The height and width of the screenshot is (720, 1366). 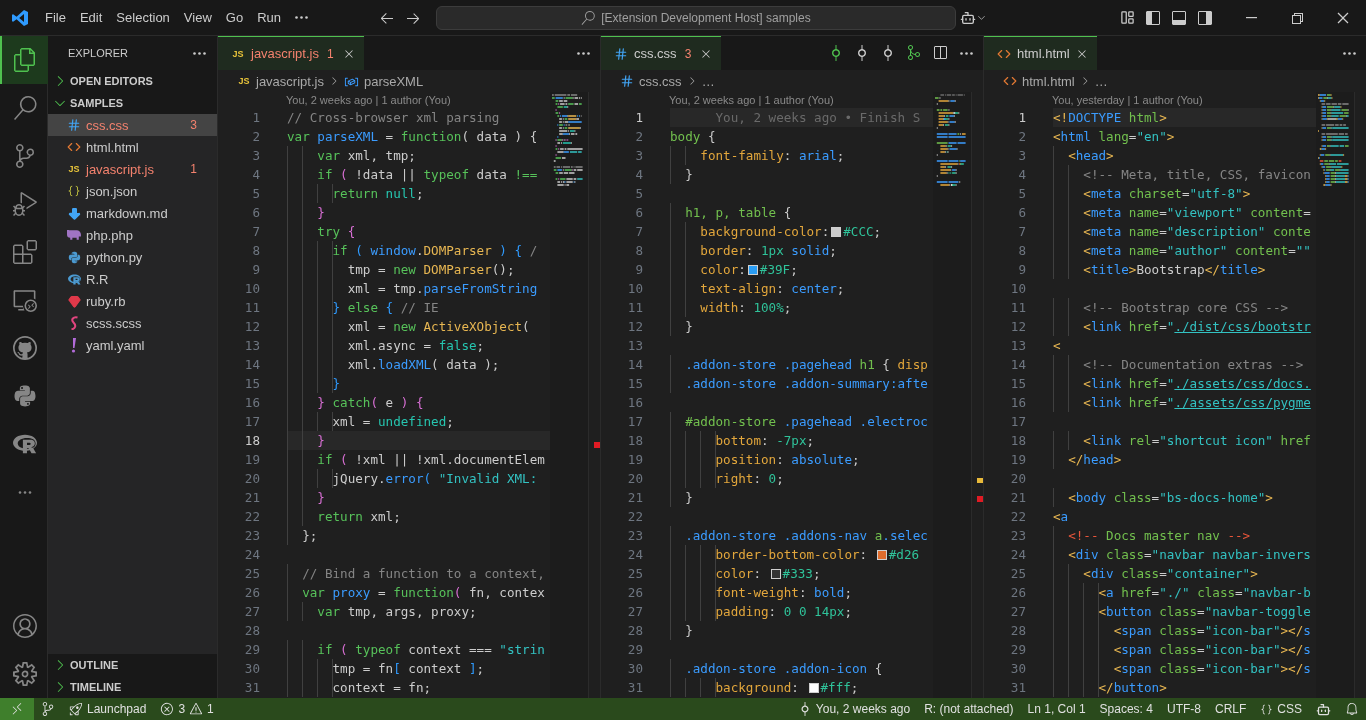 I want to click on code-line: <div class="container">, so click(x=1155, y=573).